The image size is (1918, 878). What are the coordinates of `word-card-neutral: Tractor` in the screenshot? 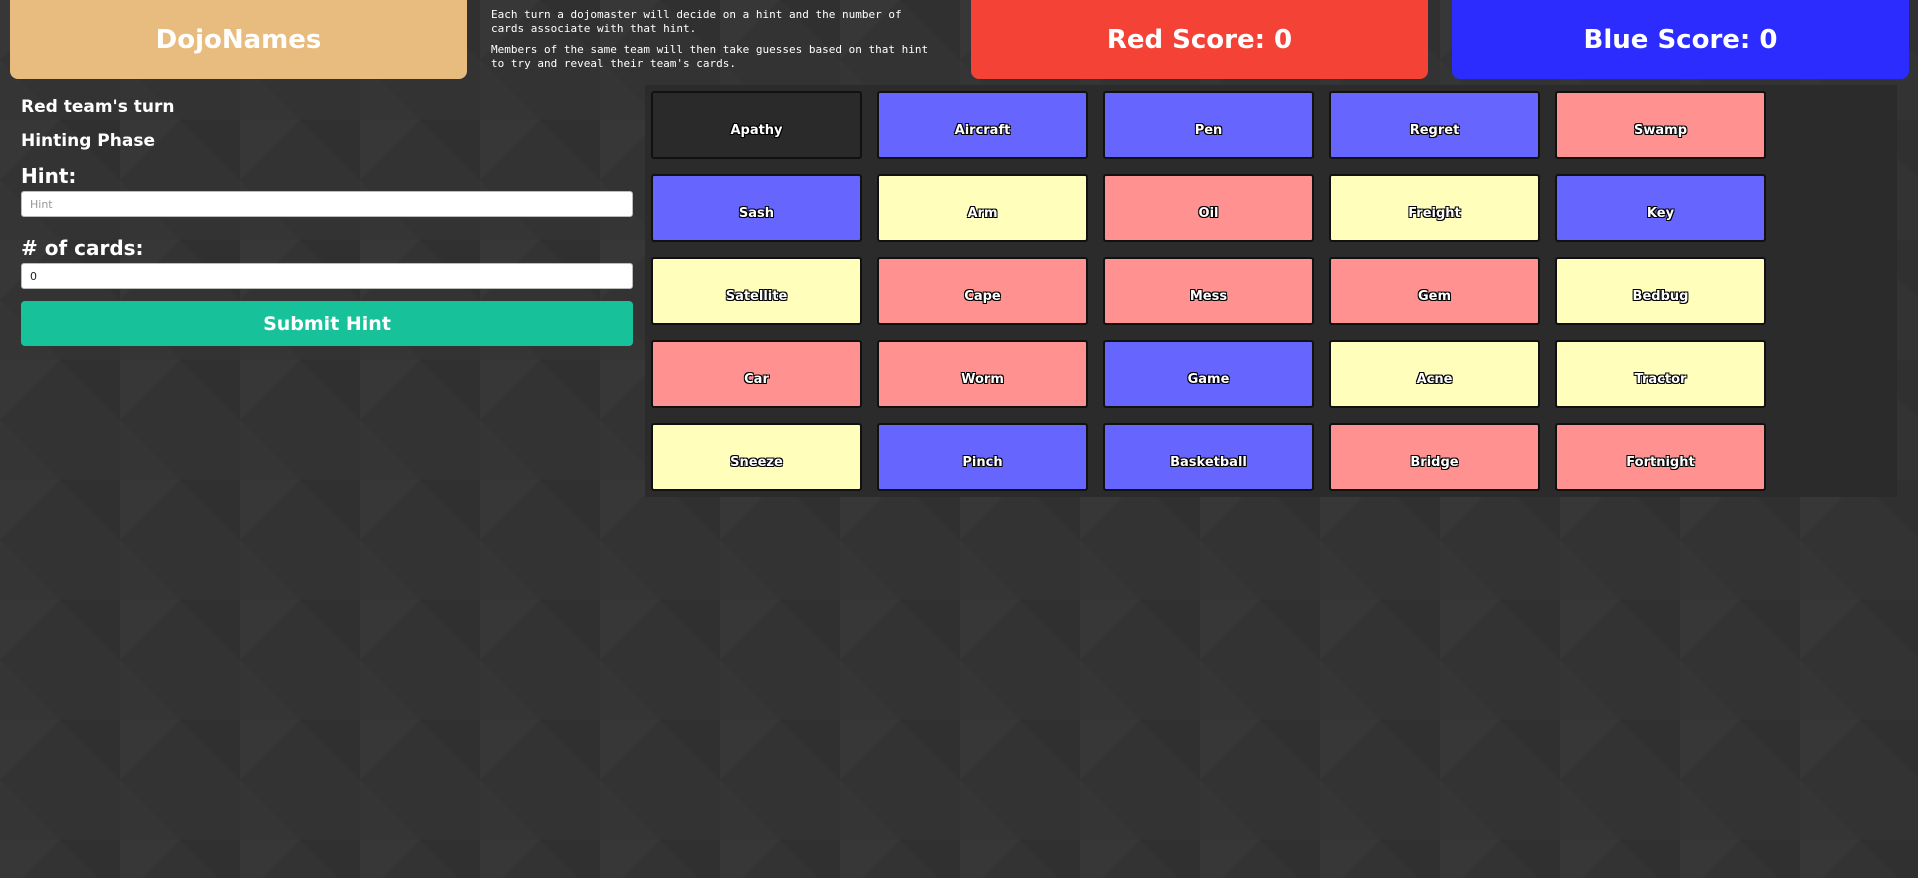 It's located at (1660, 374).